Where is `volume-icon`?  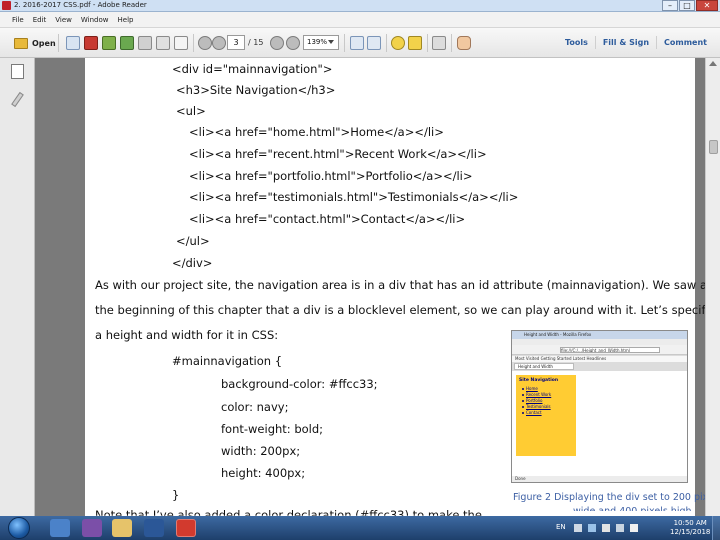
volume-icon is located at coordinates (634, 528).